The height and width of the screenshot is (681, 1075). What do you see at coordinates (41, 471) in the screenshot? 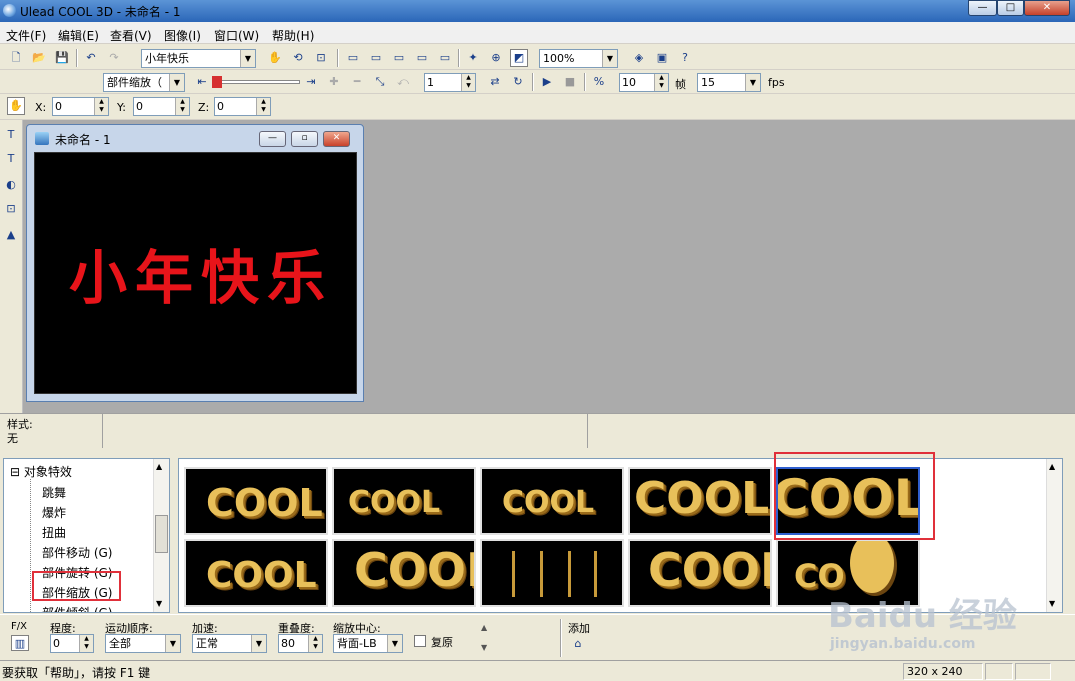
I see `tree-root: ⊟ 对象特效` at bounding box center [41, 471].